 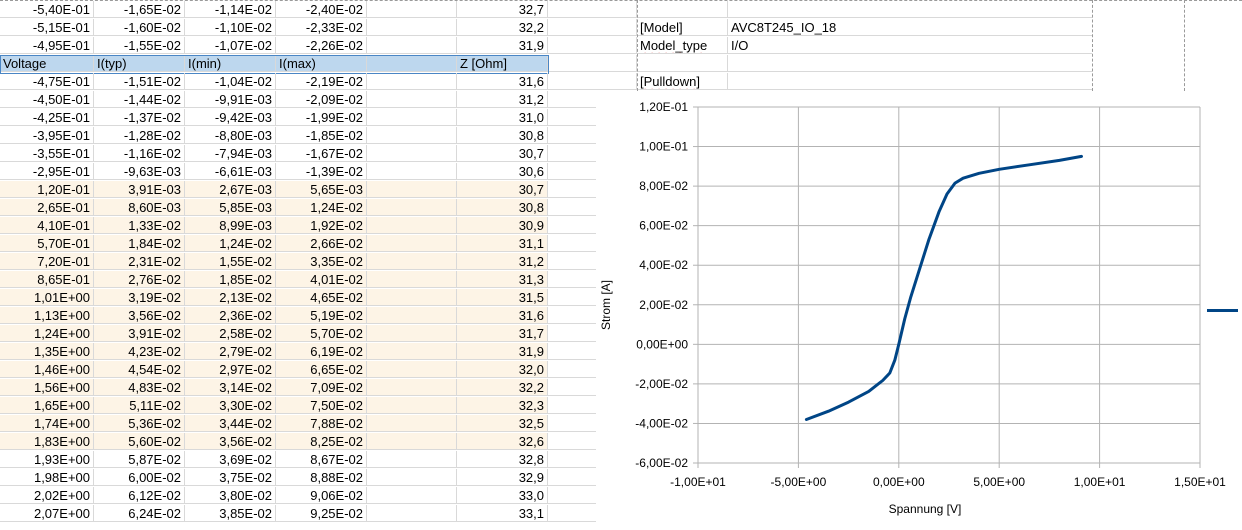 What do you see at coordinates (230, 9) in the screenshot?
I see `cell-i-min: -1,14E-02` at bounding box center [230, 9].